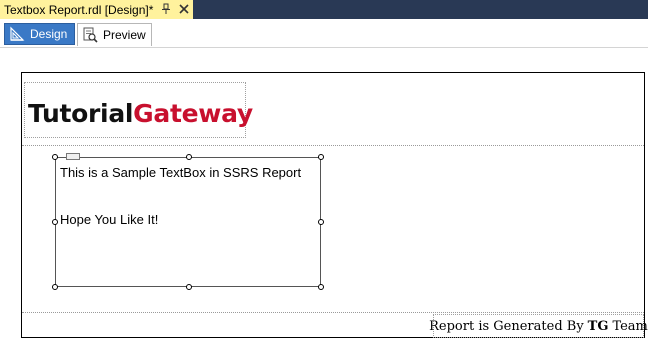  Describe the element at coordinates (90, 35) in the screenshot. I see `preview-icon` at that location.